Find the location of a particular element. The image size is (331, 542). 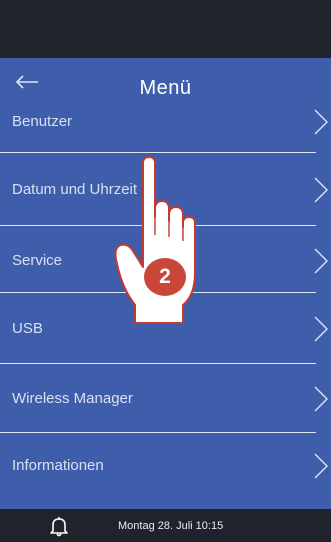

bell-icon is located at coordinates (59, 527).